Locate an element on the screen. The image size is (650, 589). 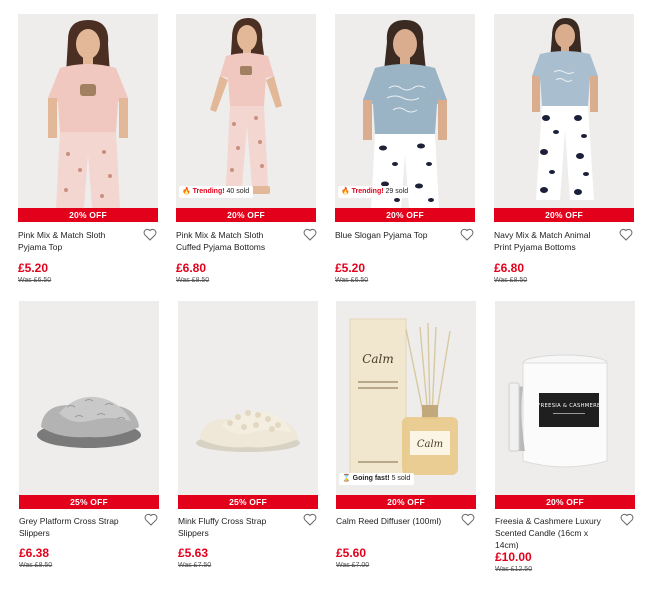
was-price: Was £7.50 is located at coordinates (195, 565).